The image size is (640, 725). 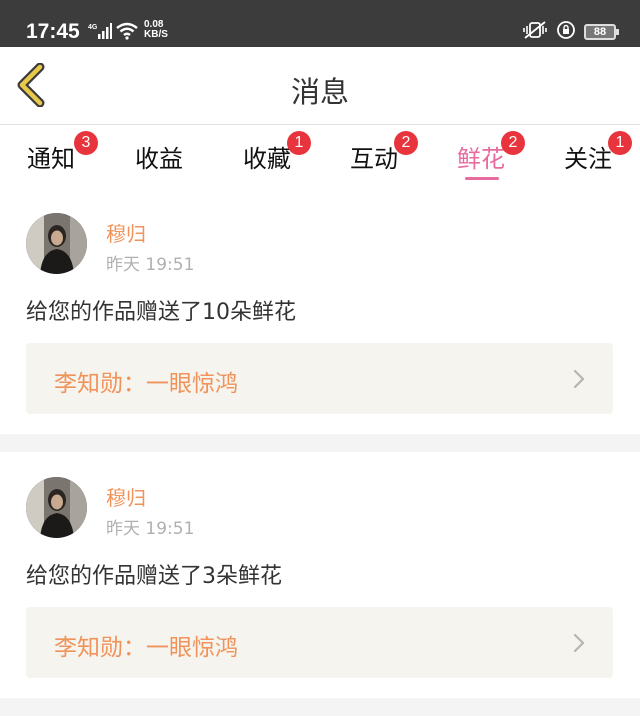 I want to click on tab-favorites: 收藏 1, so click(x=275, y=152).